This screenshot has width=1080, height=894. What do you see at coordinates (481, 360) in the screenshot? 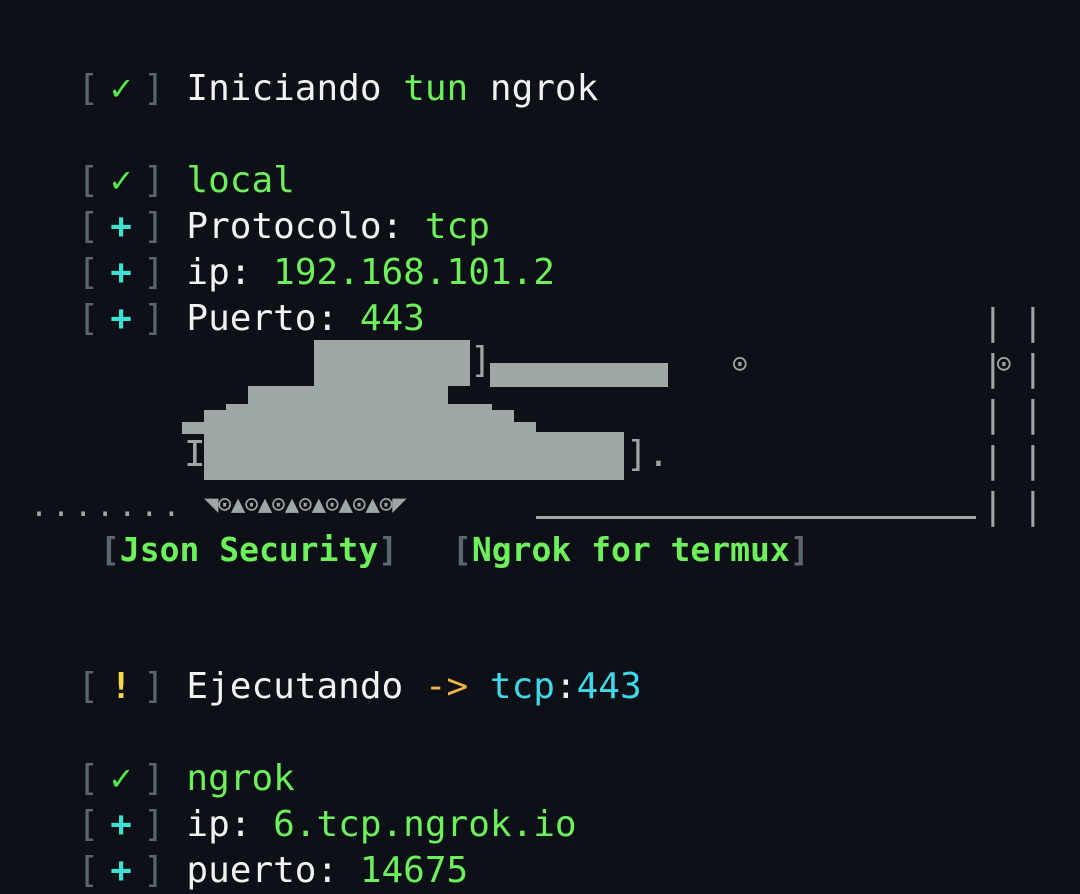
I see `tank-bracket: ]` at bounding box center [481, 360].